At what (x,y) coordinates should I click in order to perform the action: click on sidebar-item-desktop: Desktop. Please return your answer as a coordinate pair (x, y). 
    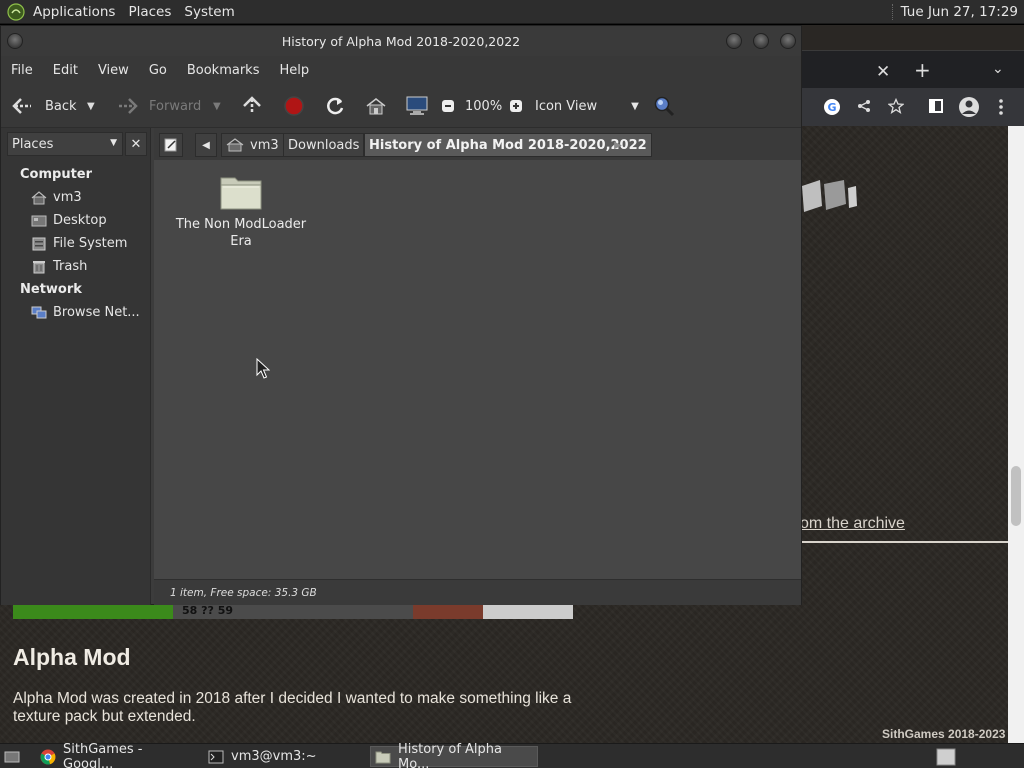
    Looking at the image, I should click on (69, 220).